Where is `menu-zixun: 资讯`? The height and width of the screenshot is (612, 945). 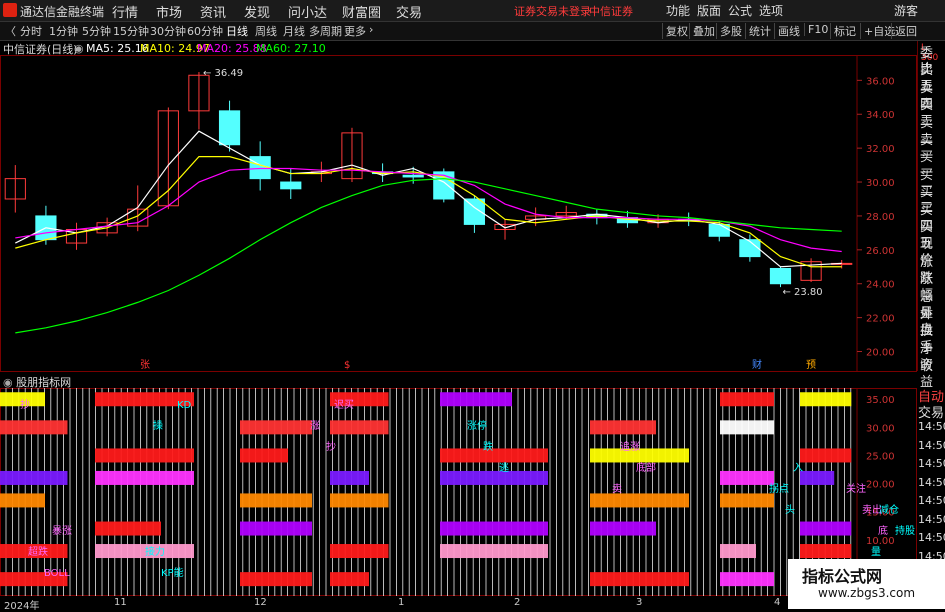
menu-zixun: 资讯 is located at coordinates (213, 11).